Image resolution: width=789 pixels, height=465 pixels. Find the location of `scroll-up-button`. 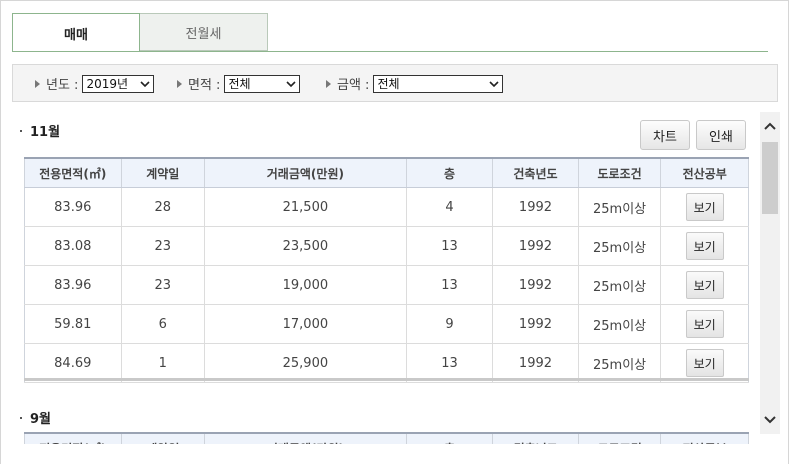

scroll-up-button is located at coordinates (770, 126).